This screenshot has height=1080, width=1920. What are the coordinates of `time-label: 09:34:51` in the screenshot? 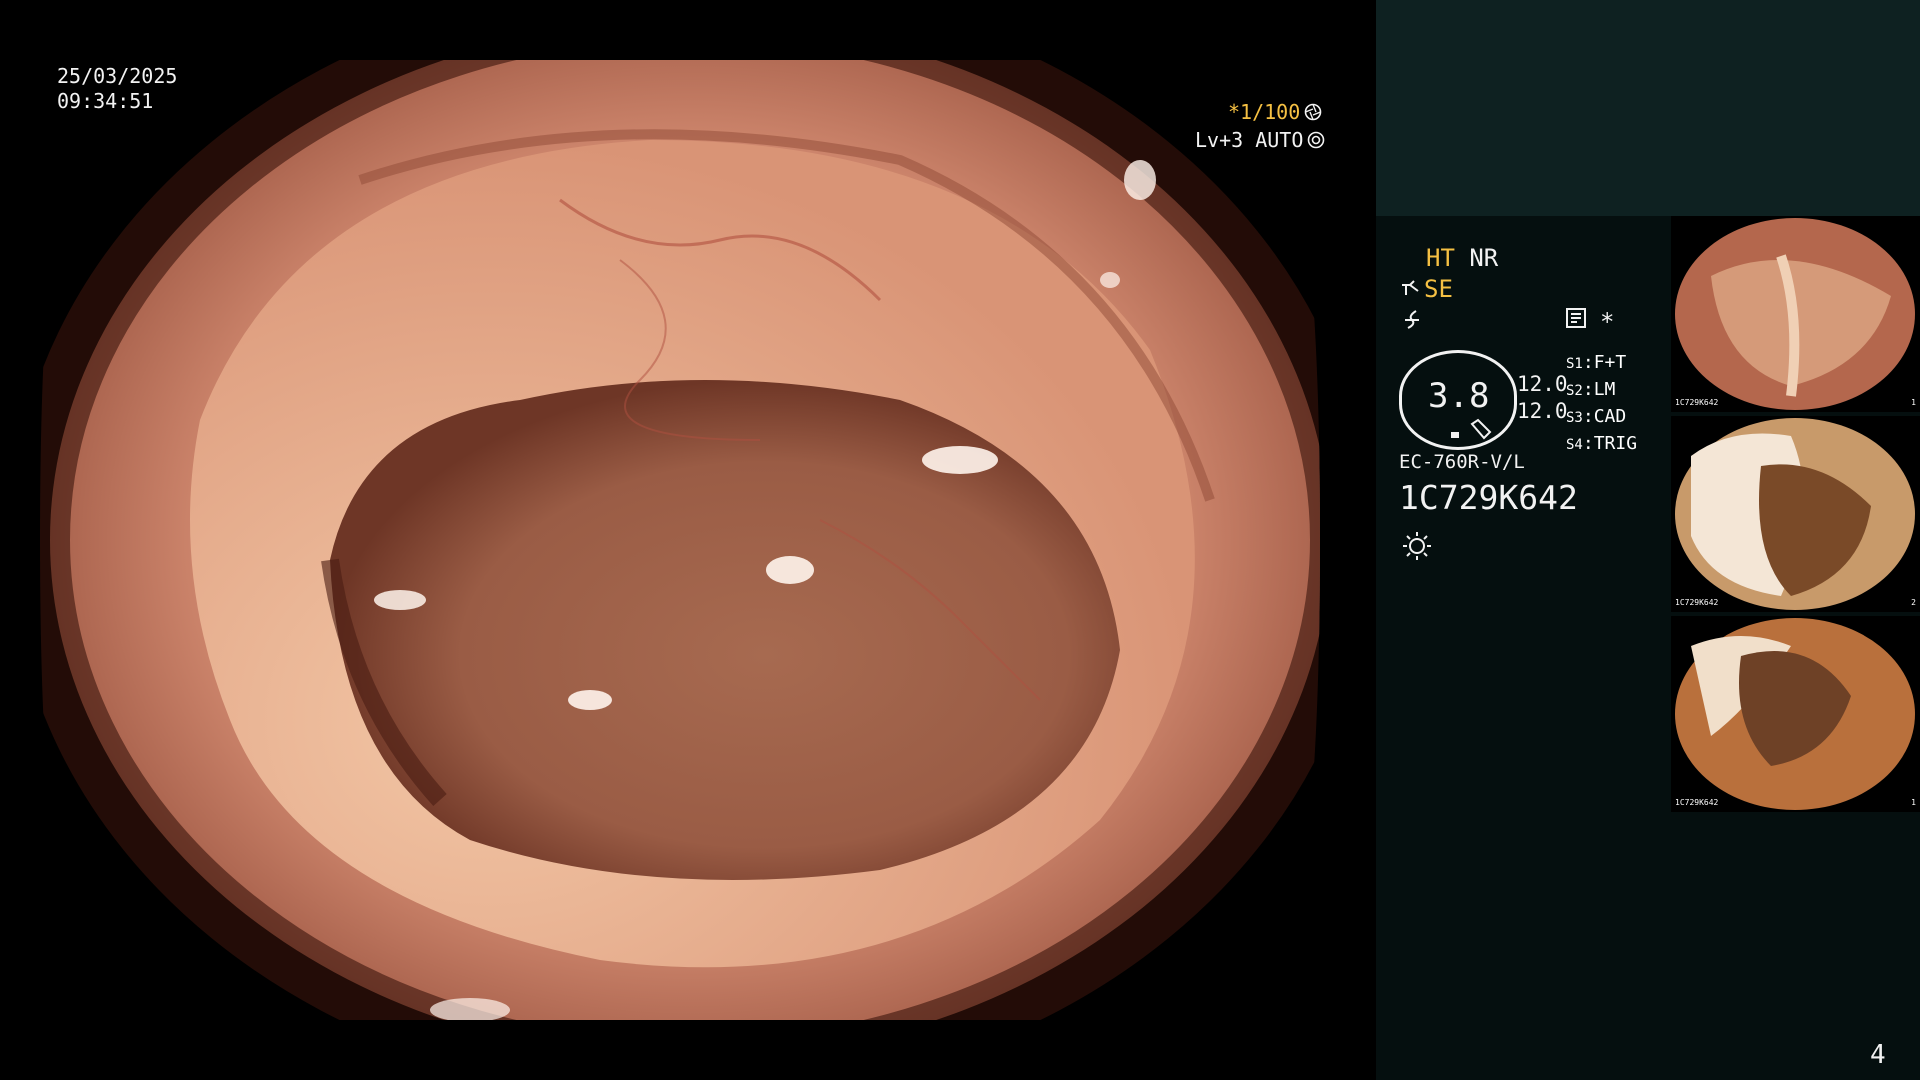 It's located at (105, 101).